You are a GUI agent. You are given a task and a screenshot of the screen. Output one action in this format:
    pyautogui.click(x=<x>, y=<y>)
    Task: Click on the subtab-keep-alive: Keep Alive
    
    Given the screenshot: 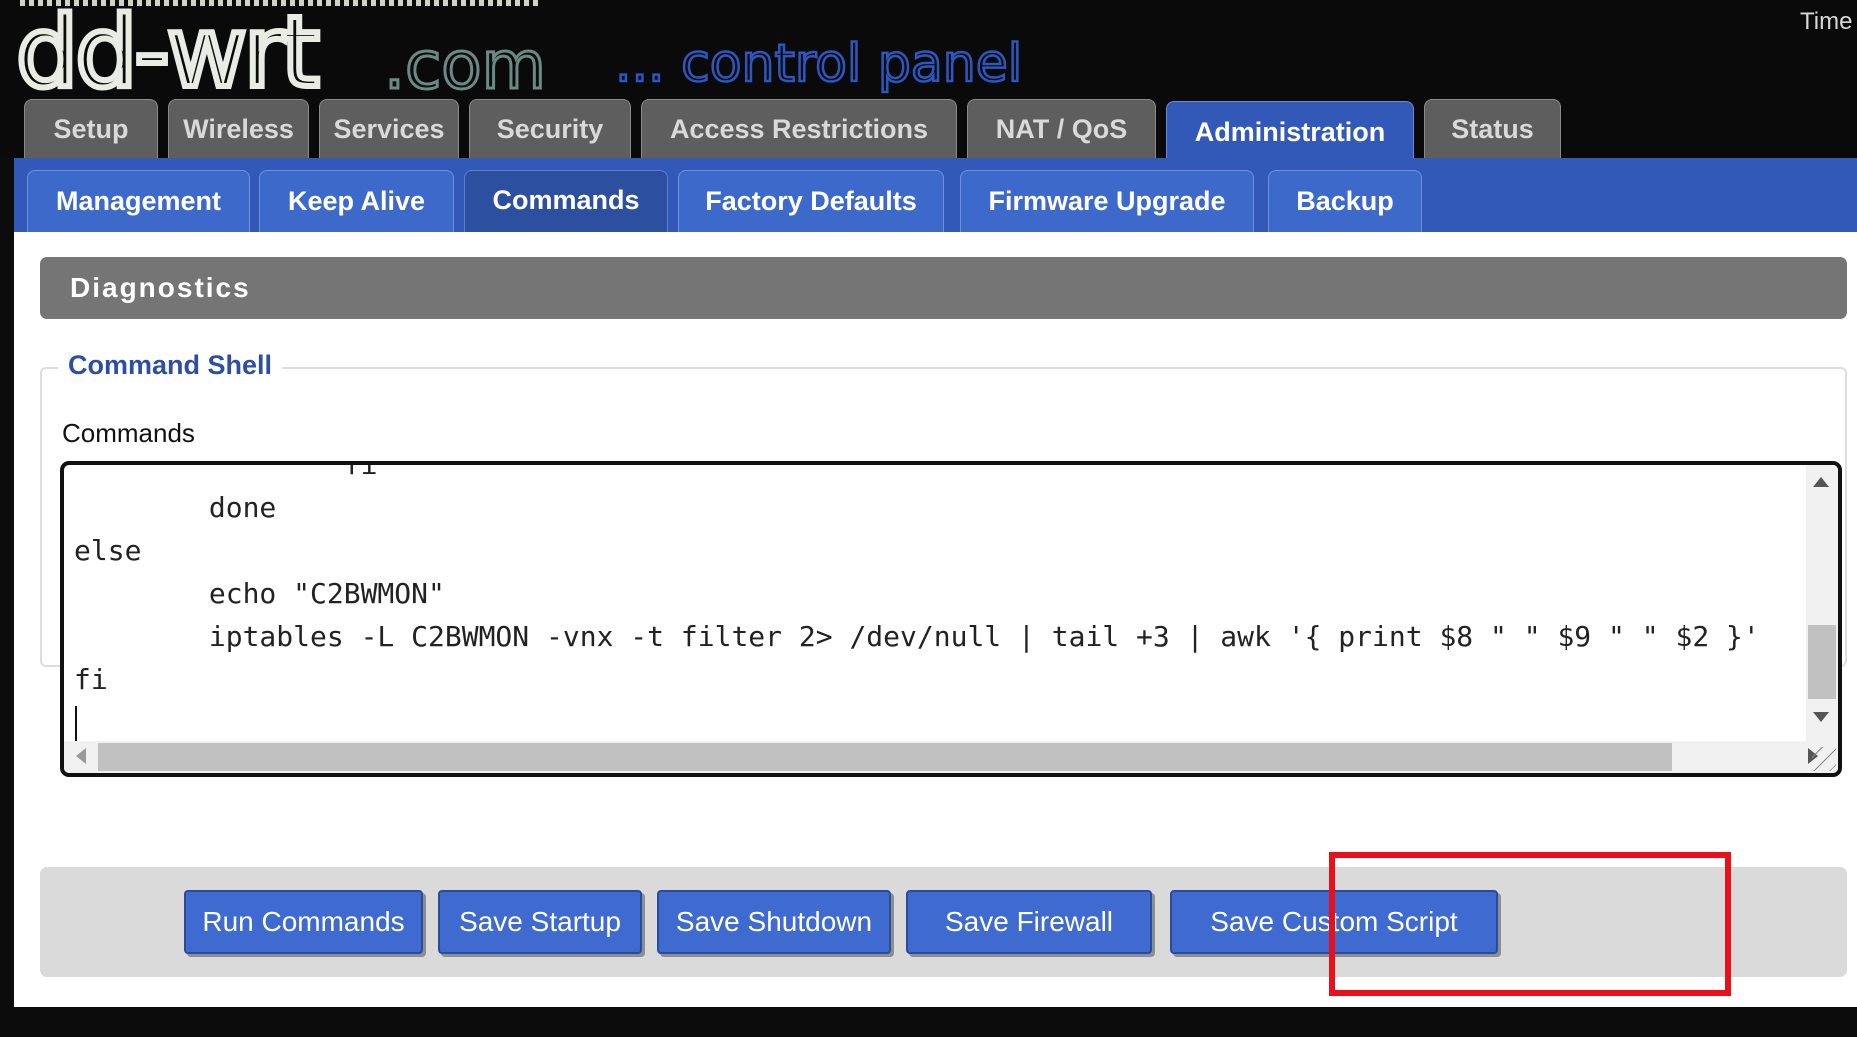 What is the action you would take?
    pyautogui.click(x=356, y=201)
    